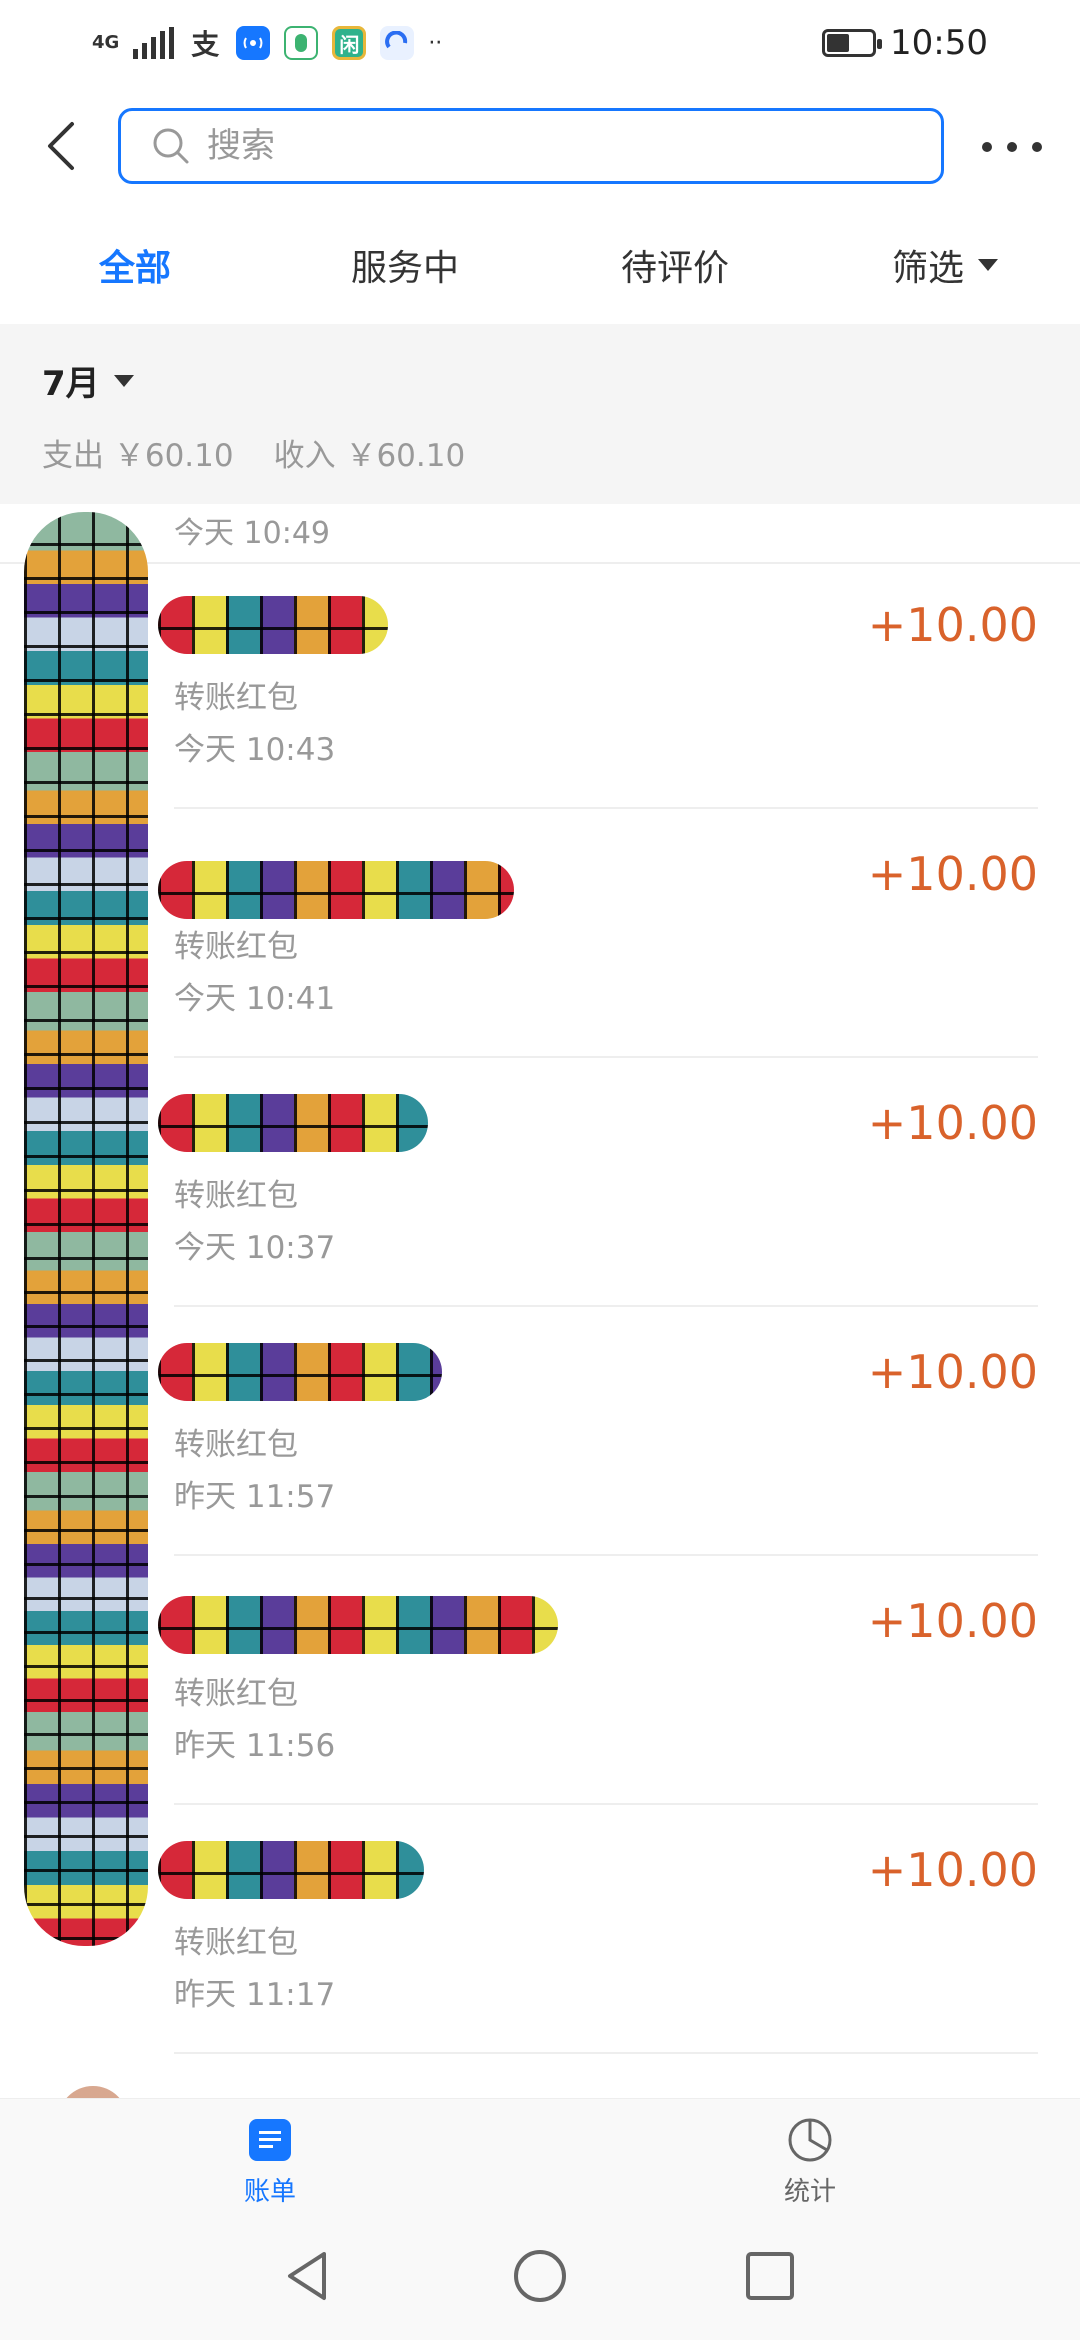  Describe the element at coordinates (93, 2092) in the screenshot. I see `avatar` at that location.